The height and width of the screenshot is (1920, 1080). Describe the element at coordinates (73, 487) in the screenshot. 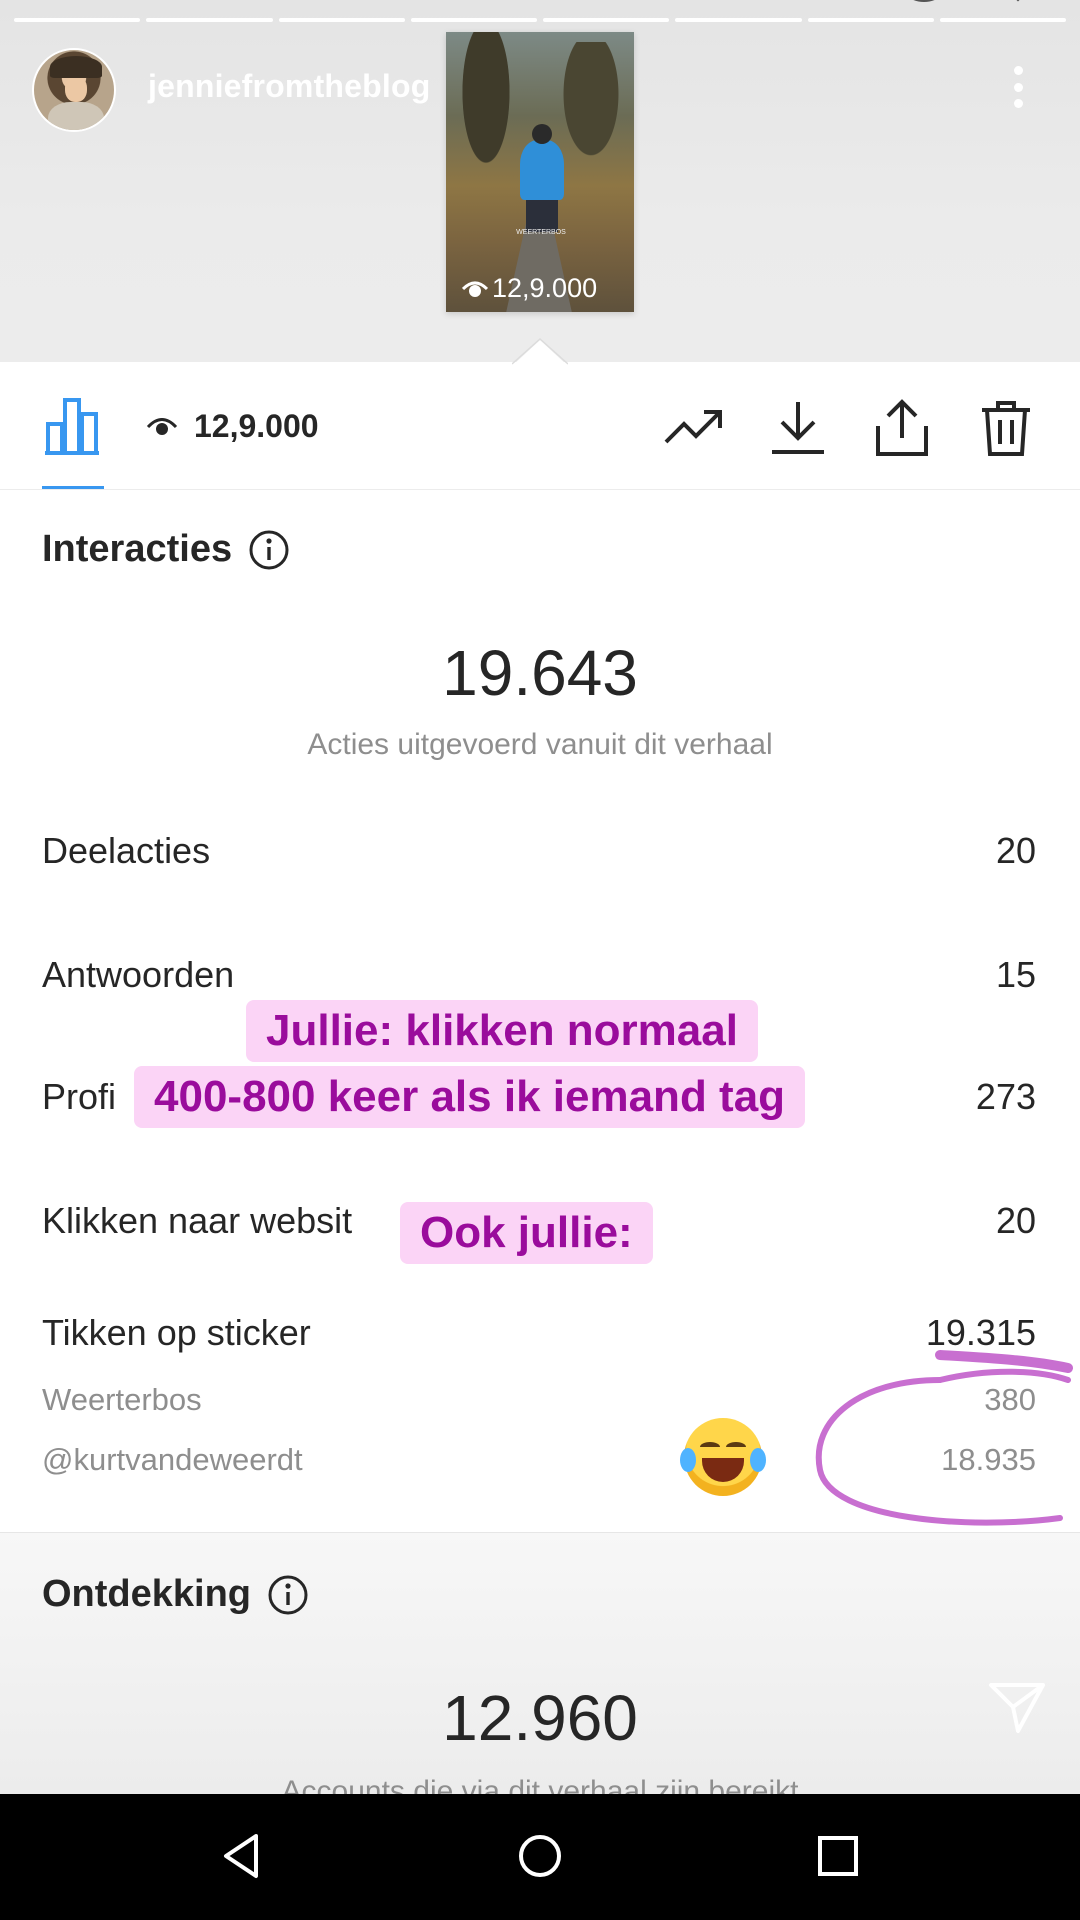

I see `active-tab-indicator` at that location.